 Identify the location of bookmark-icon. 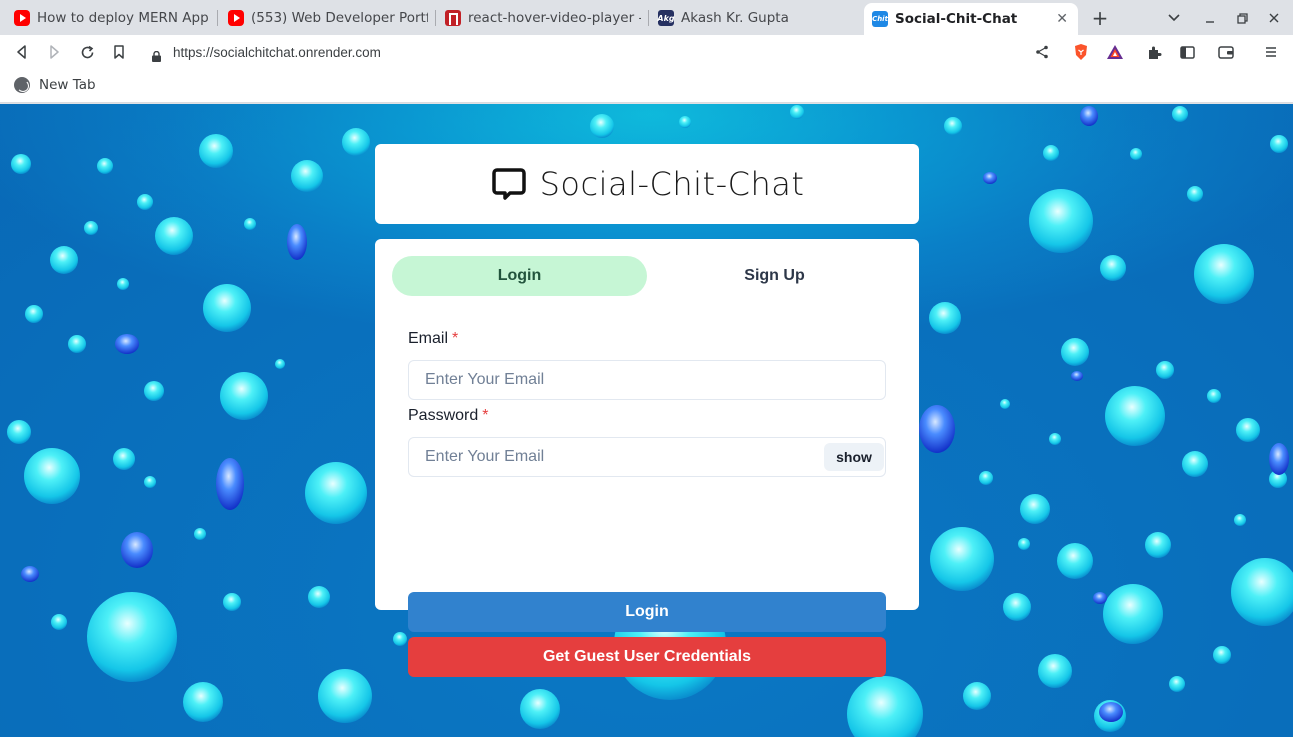
(119, 52).